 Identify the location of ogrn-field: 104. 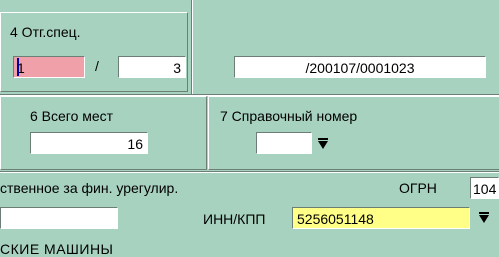
(484, 188).